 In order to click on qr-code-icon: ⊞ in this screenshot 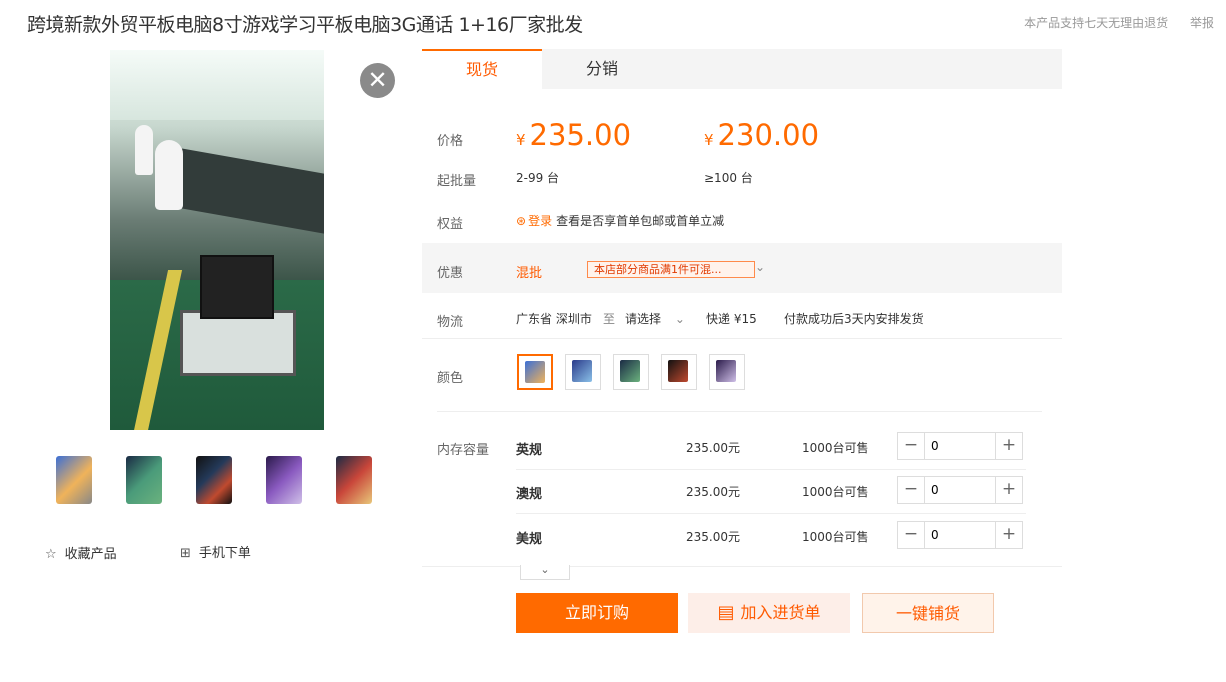, I will do `click(185, 553)`.